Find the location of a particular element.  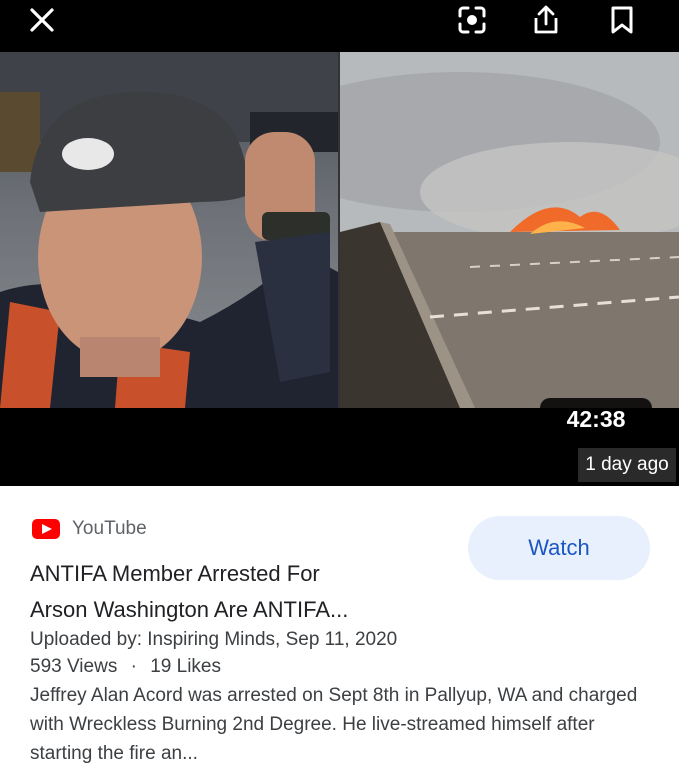

lens-button is located at coordinates (472, 20).